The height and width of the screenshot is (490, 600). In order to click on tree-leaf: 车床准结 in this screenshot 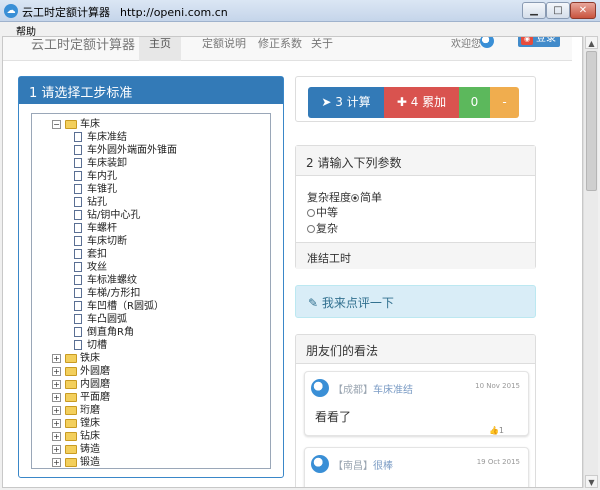, I will do `click(147, 137)`.